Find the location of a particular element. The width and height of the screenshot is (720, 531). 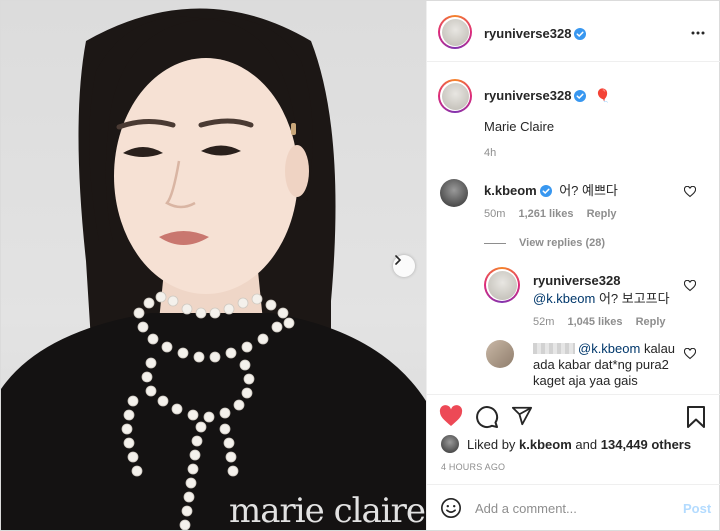

share-button is located at coordinates (522, 418).